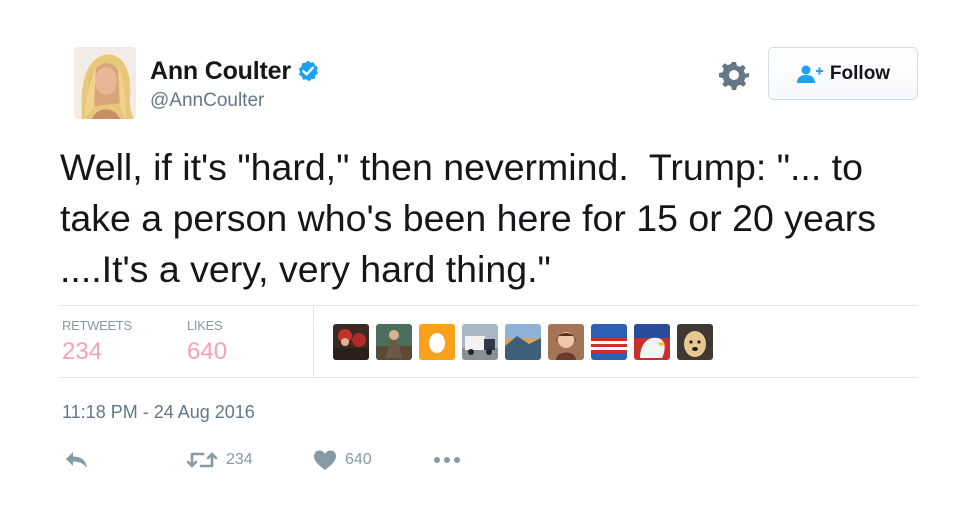 The width and height of the screenshot is (980, 522). Describe the element at coordinates (313, 341) in the screenshot. I see `stats-vertical-divider` at that location.